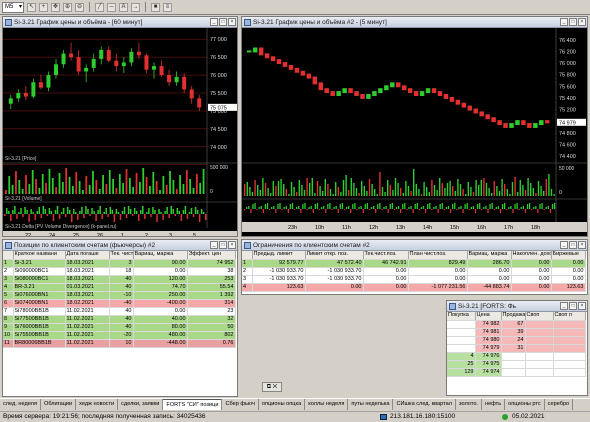 This screenshot has height=422, width=590. What do you see at coordinates (119, 343) in the screenshot?
I see `position-row: 11 BR80006BB1B 11.02.2021 10 -448.00 0.76` at bounding box center [119, 343].